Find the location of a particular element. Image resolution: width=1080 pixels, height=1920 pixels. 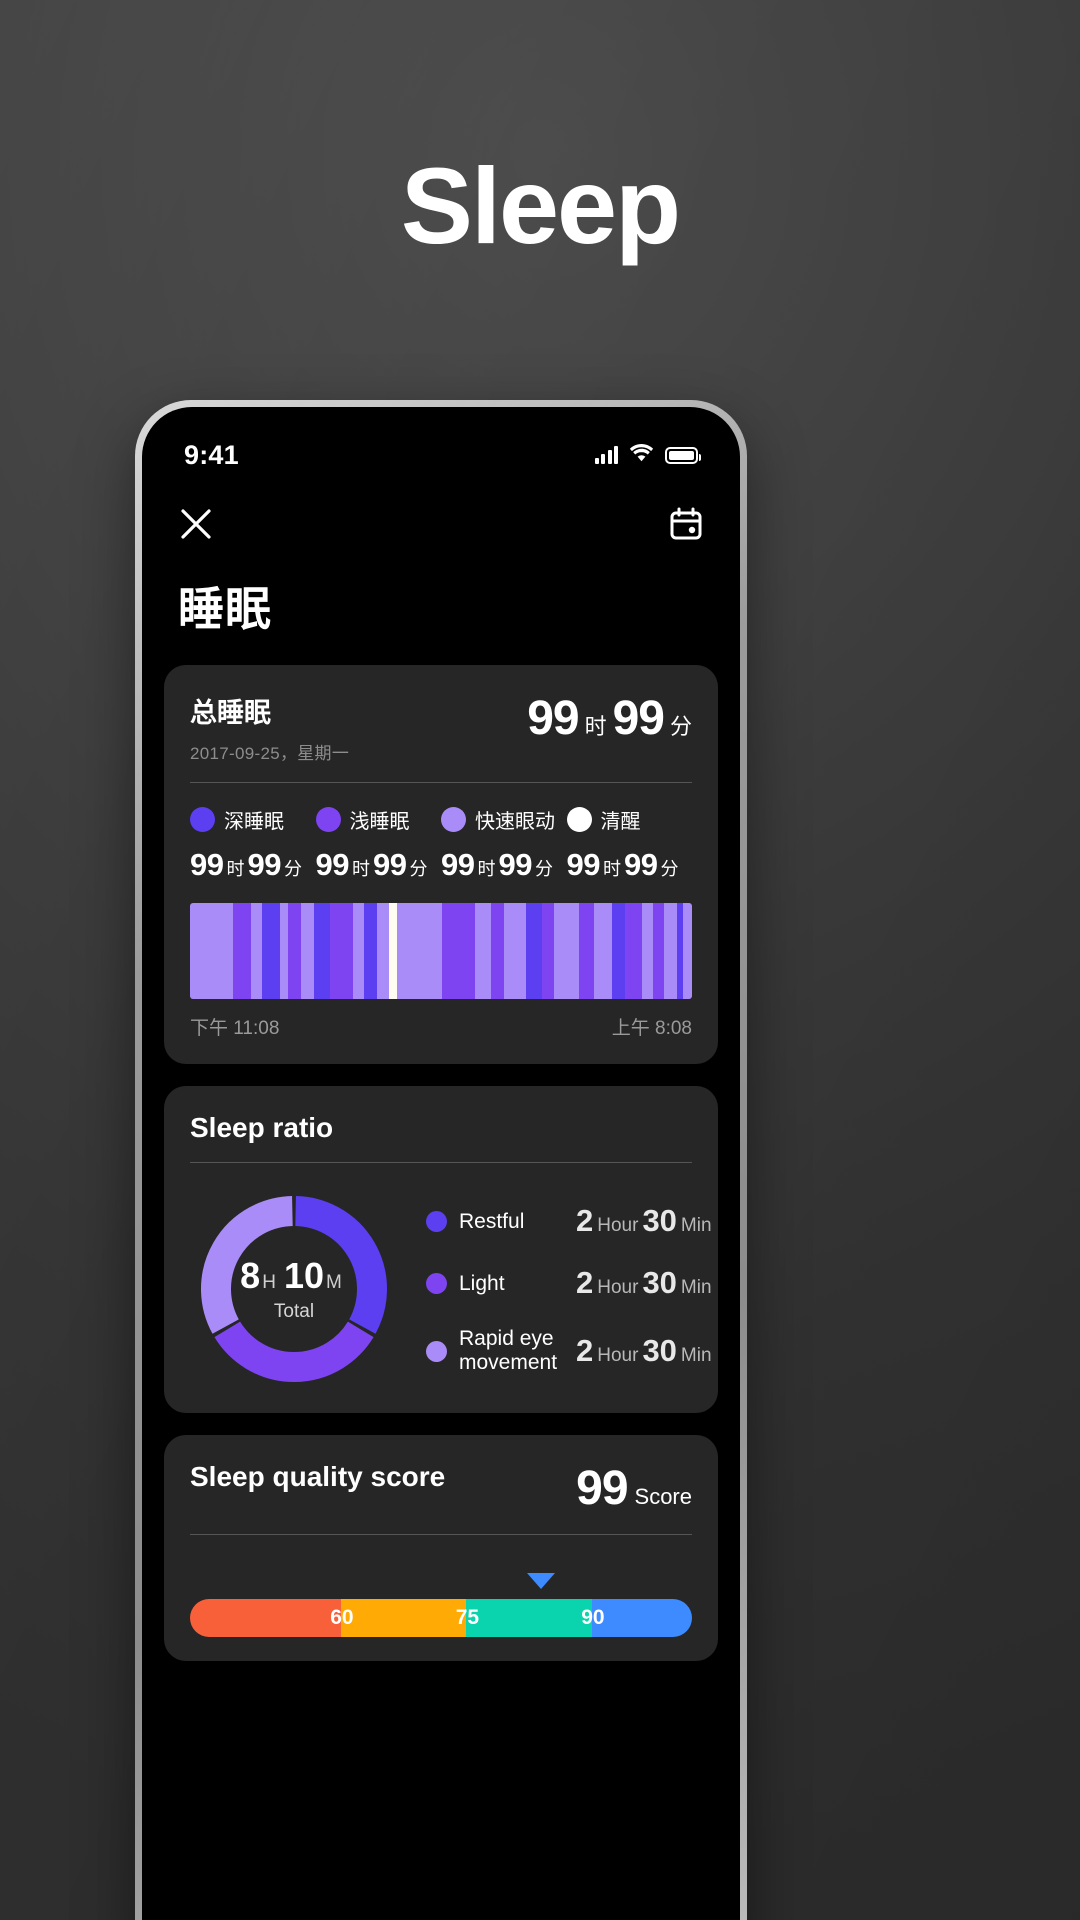

sleep-ratio-item-label: Rapid eye movement is located at coordinates (501, 1350).